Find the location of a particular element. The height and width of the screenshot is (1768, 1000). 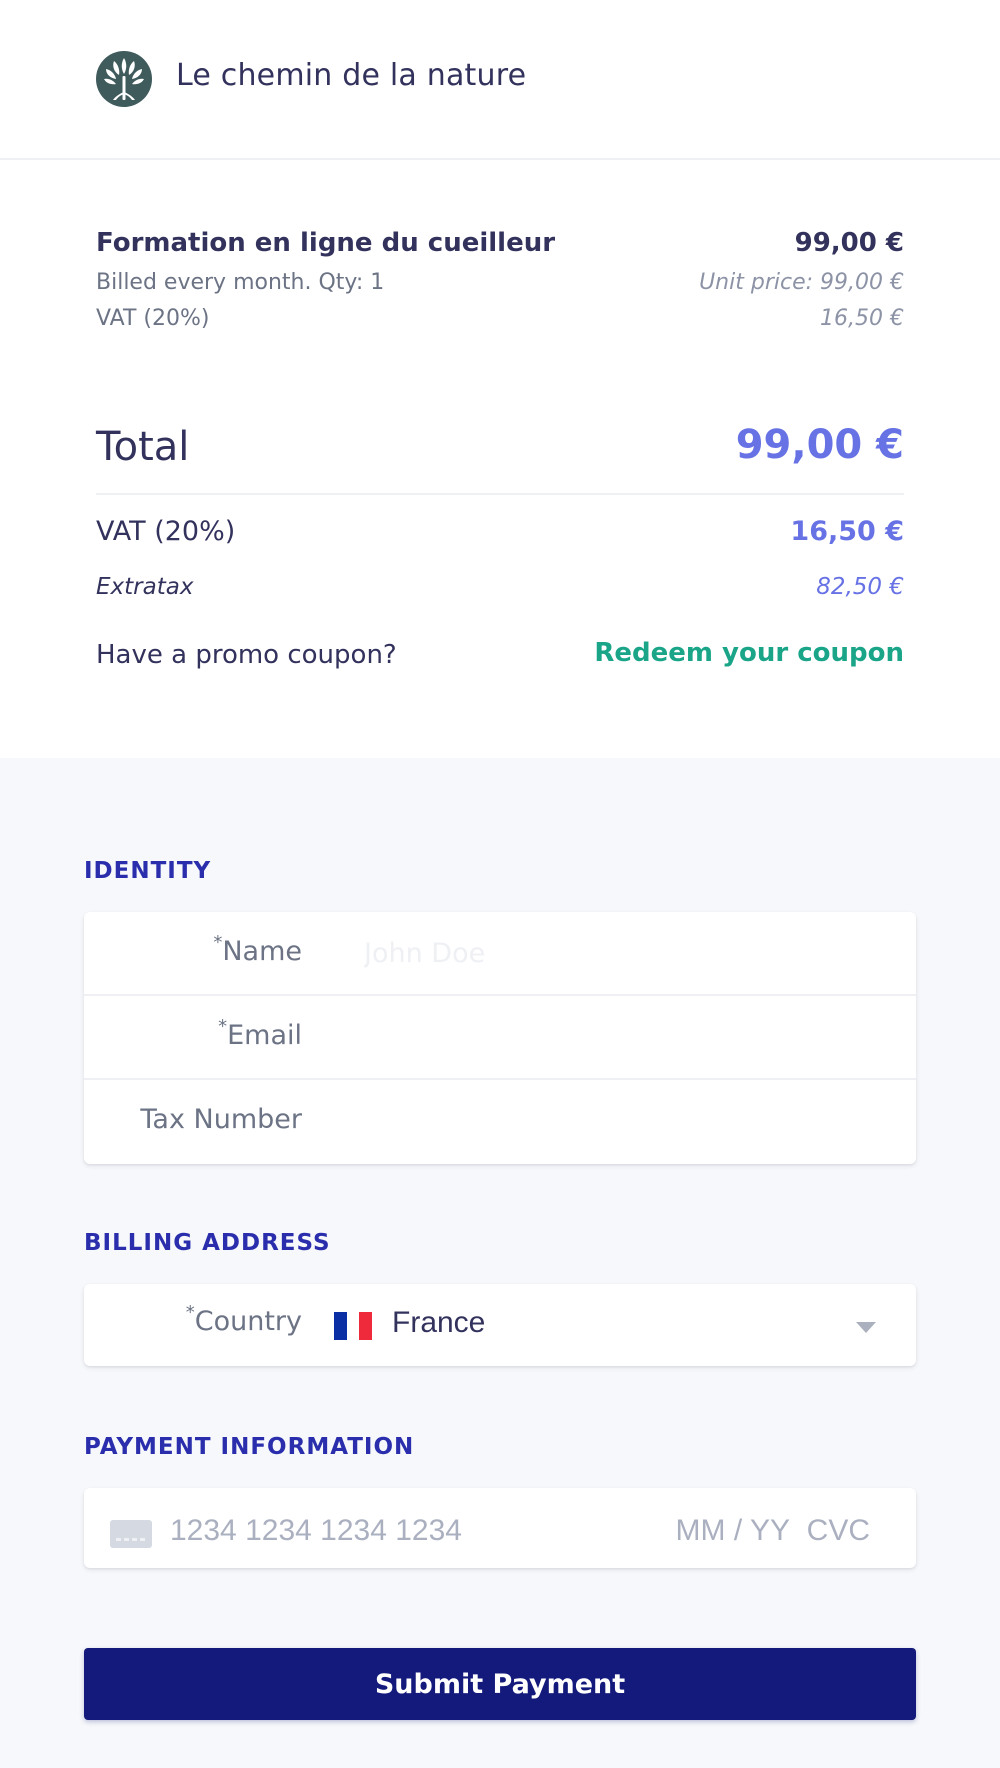

tax-number-input is located at coordinates (624, 1121).